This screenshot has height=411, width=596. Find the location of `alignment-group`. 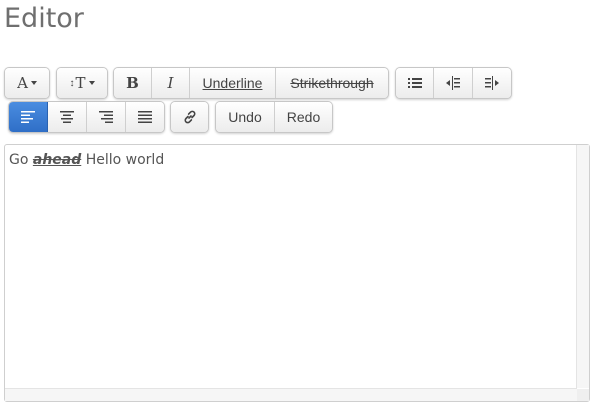

alignment-group is located at coordinates (86, 117).